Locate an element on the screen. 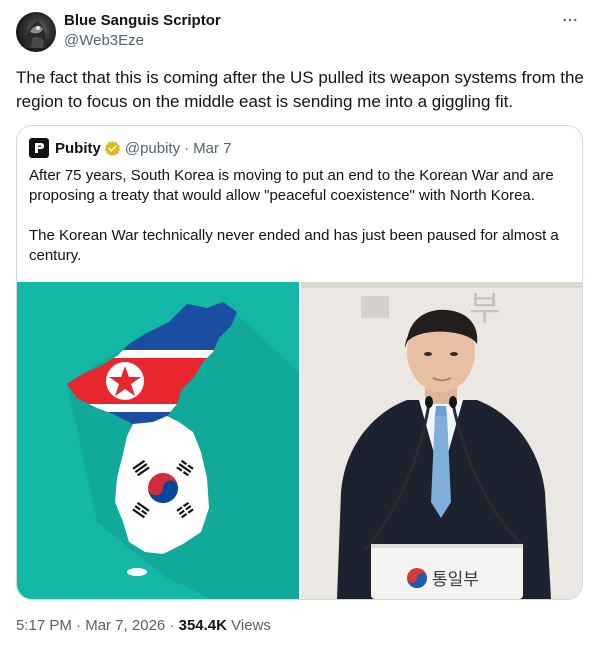  quoted-header: Pubity @pubity · Mar 7 is located at coordinates (130, 148).